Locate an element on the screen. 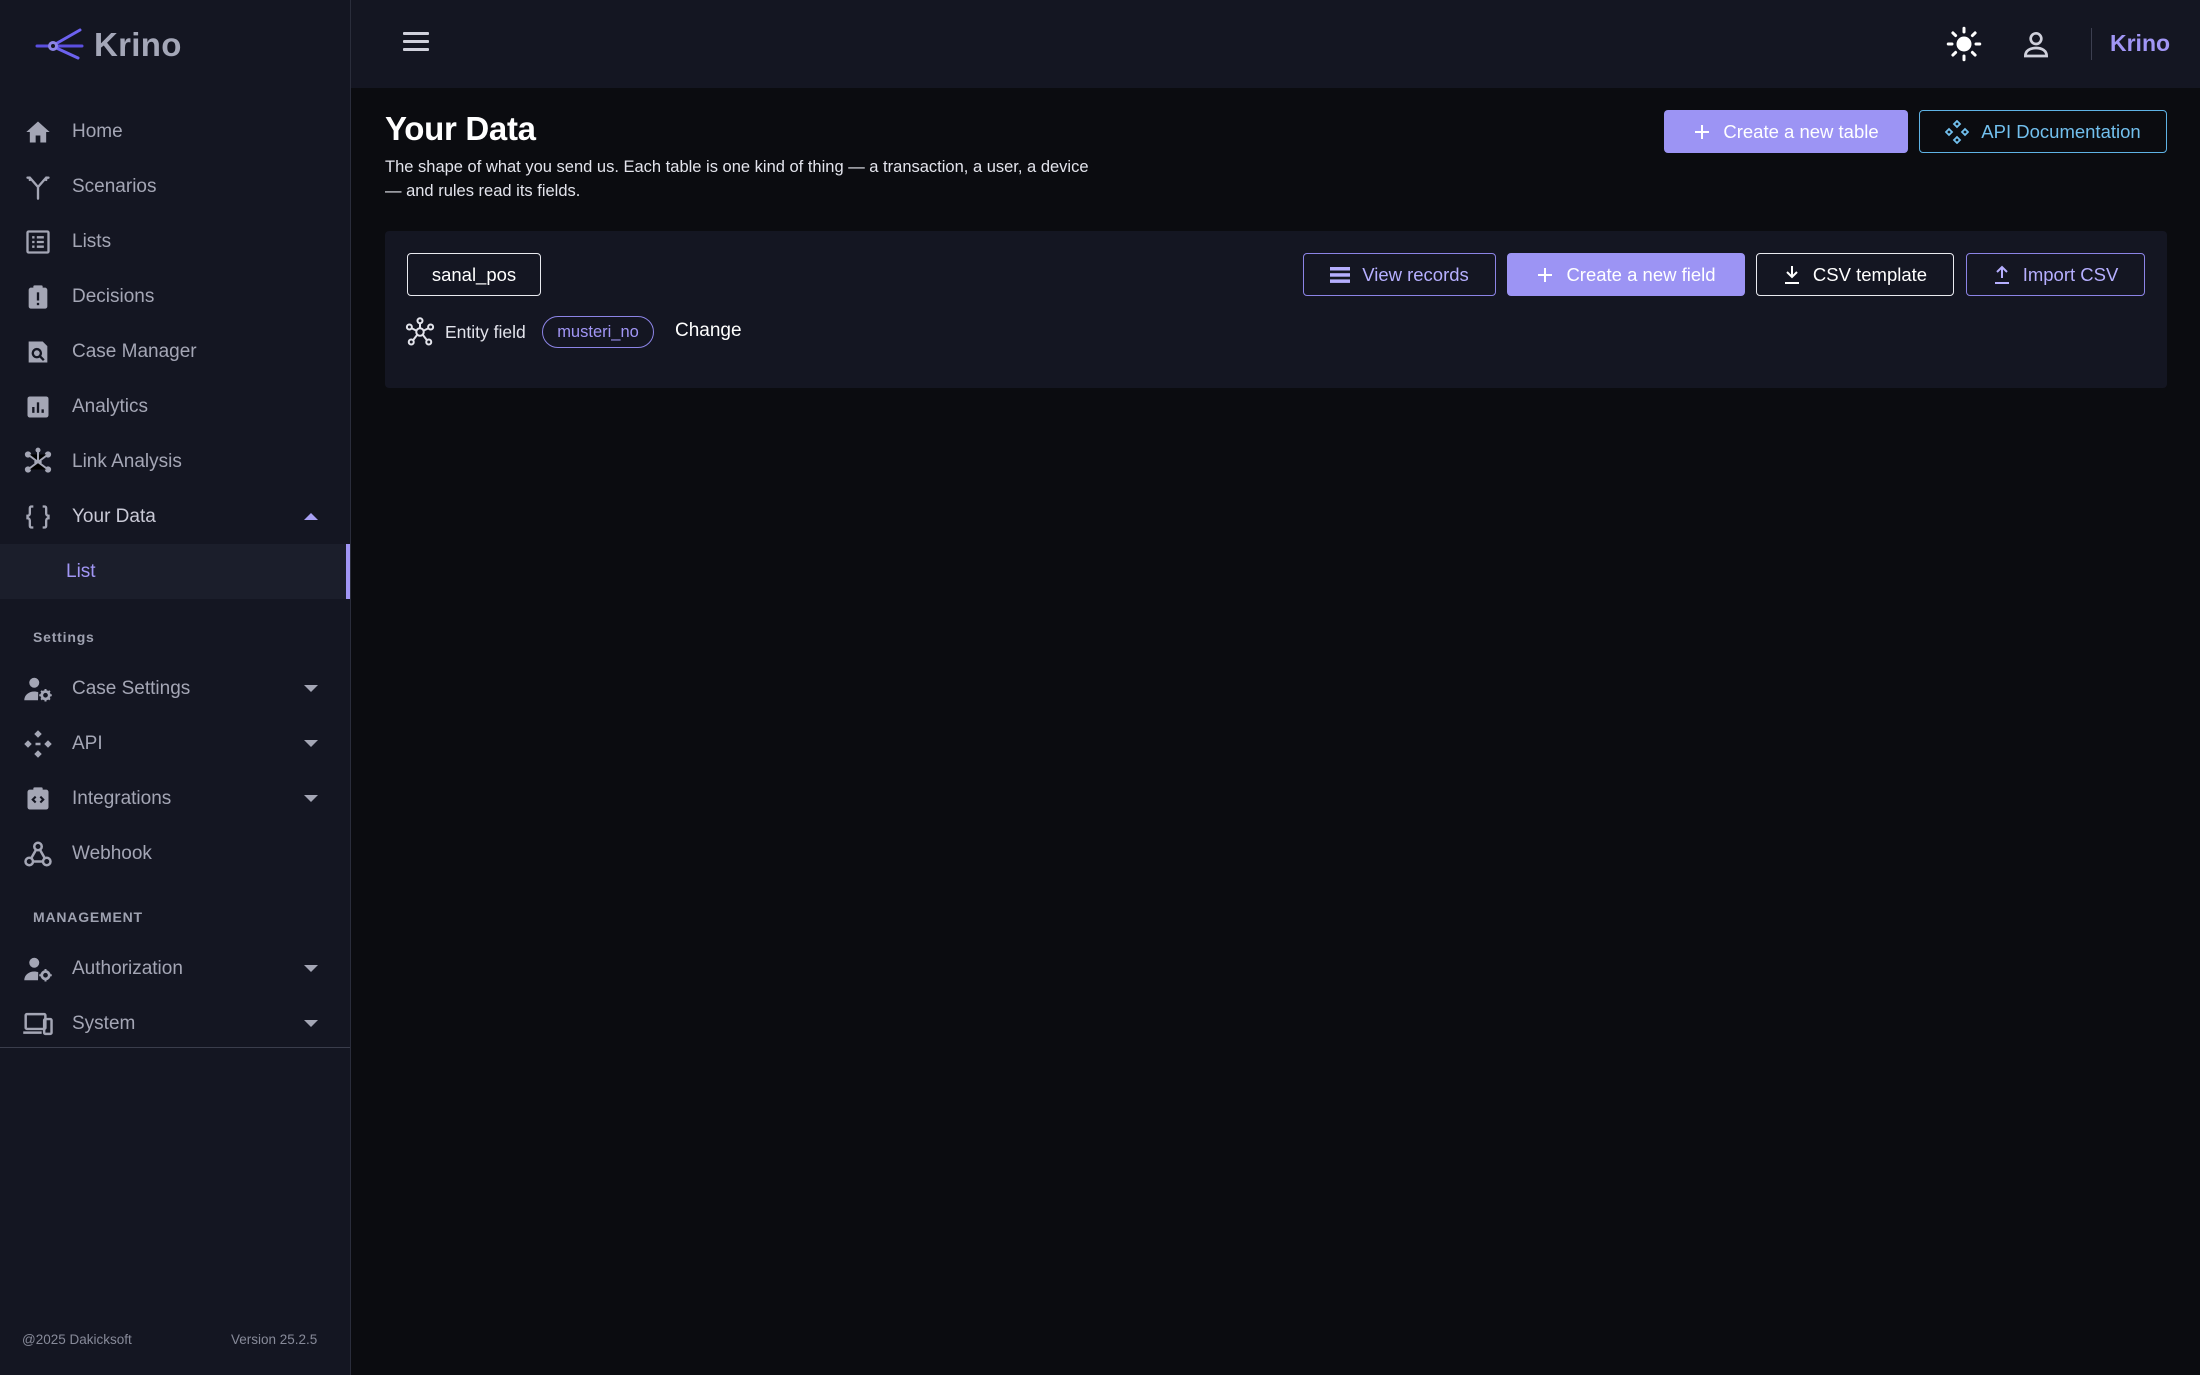 The height and width of the screenshot is (1375, 2200). krino-logo-icon is located at coordinates (59, 44).